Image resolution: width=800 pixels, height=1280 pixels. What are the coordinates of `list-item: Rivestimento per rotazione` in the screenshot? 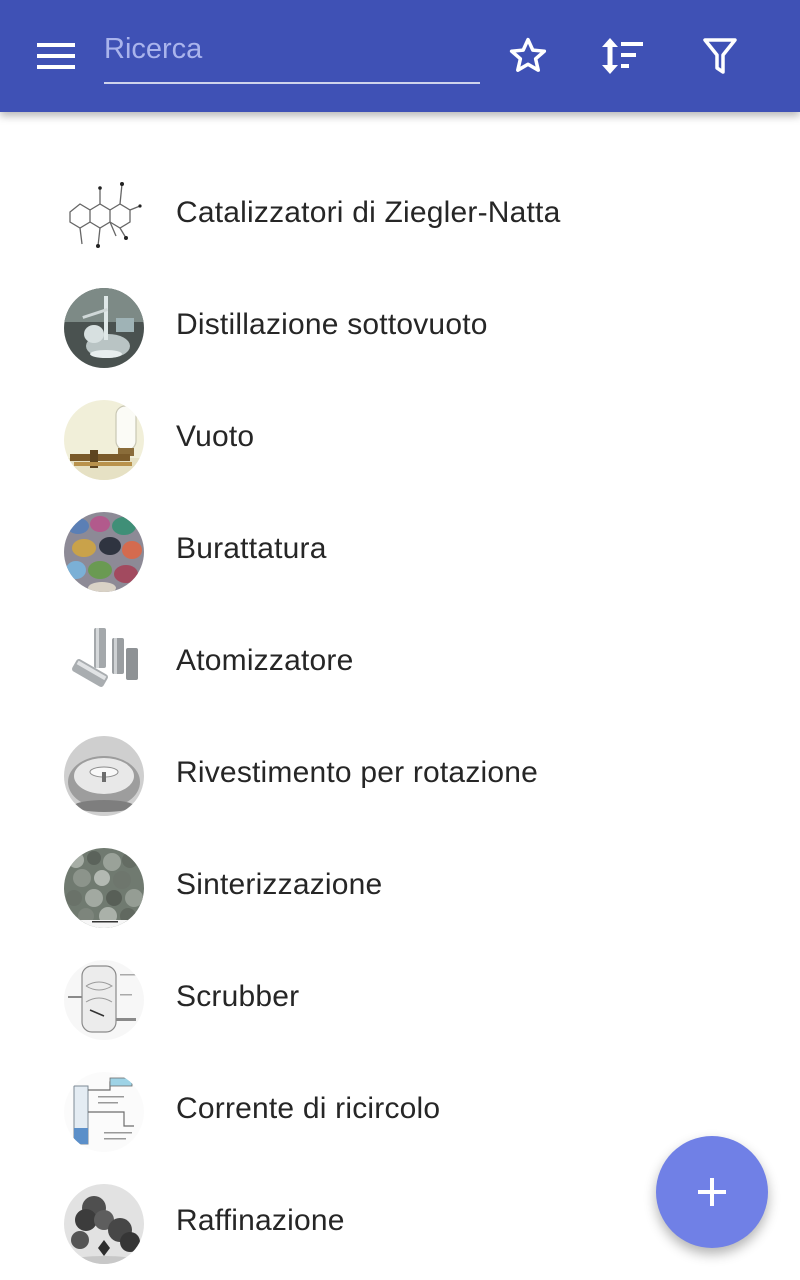 It's located at (400, 776).